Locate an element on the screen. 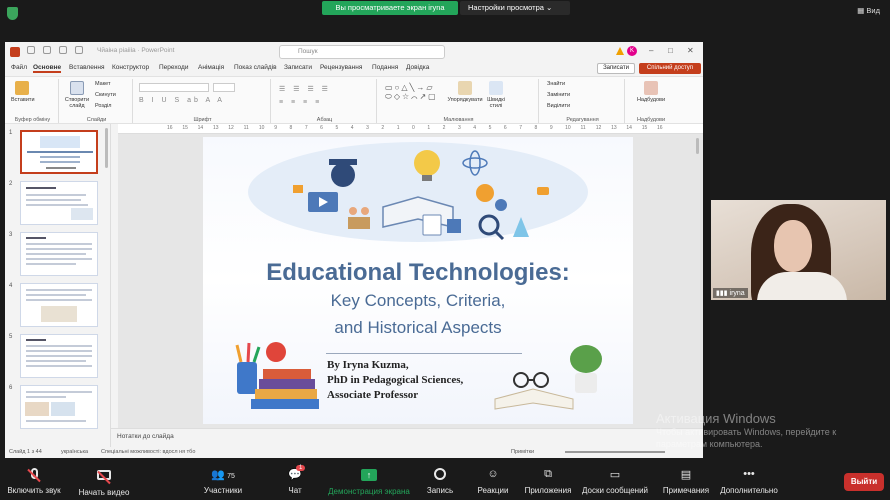 This screenshot has height=500, width=890. group-font-label: Шрифт is located at coordinates (202, 120).